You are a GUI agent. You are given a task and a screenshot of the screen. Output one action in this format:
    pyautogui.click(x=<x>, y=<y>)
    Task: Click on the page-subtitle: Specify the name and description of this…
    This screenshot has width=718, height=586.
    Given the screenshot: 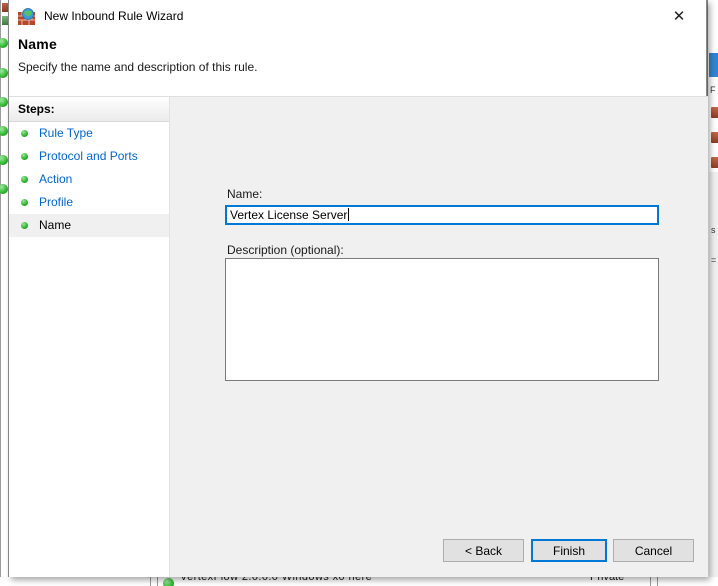 What is the action you would take?
    pyautogui.click(x=138, y=67)
    